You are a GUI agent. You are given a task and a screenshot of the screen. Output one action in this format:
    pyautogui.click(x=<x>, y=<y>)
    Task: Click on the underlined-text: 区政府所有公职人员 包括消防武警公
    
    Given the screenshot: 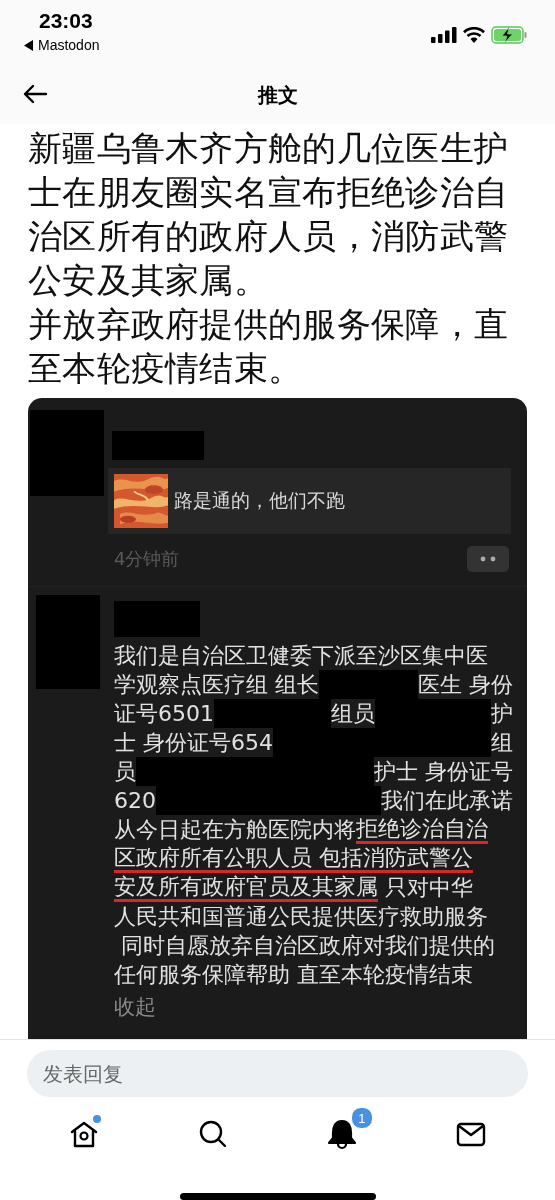 What is the action you would take?
    pyautogui.click(x=293, y=858)
    